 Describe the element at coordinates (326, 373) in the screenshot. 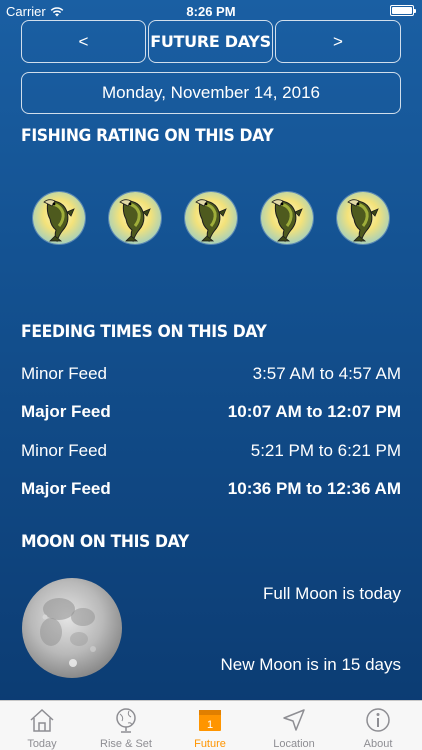

I see `feed-time: 3:57 AM to 4:57 AM` at that location.